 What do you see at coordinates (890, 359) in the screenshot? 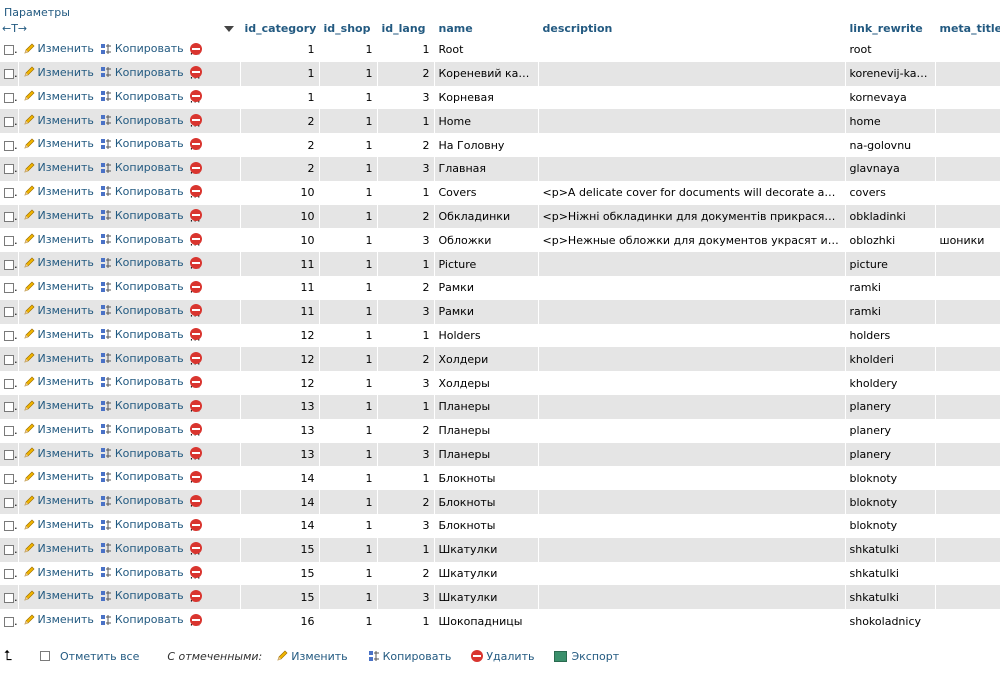
I see `cell-link-rewrite: kholderi` at bounding box center [890, 359].